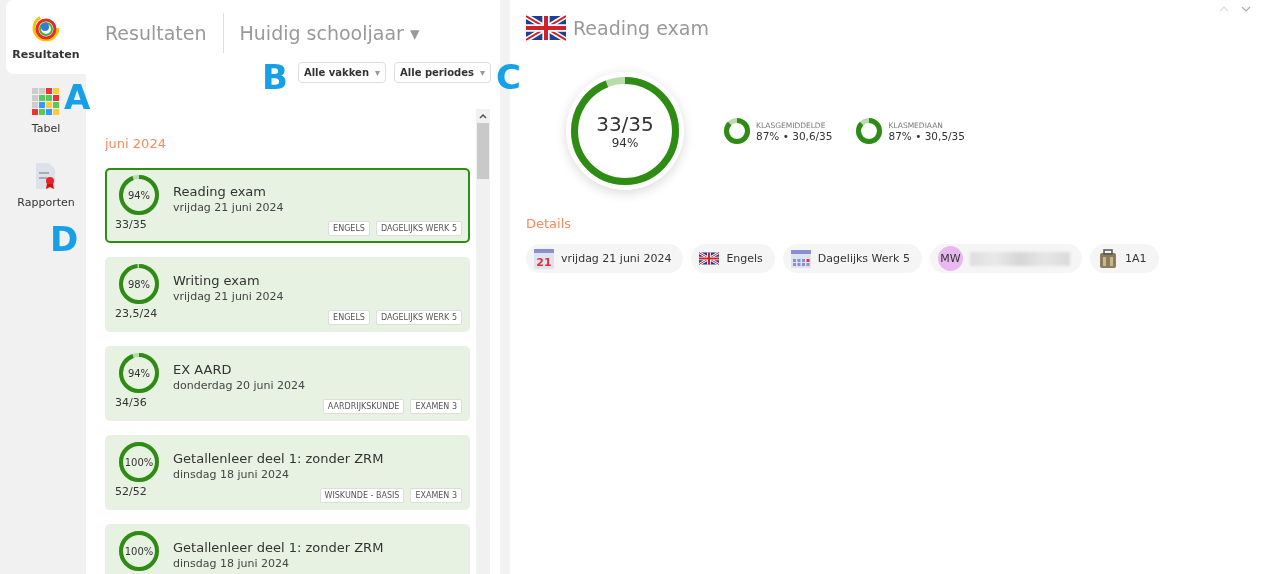  I want to click on chevron-down-icon, so click(1246, 9).